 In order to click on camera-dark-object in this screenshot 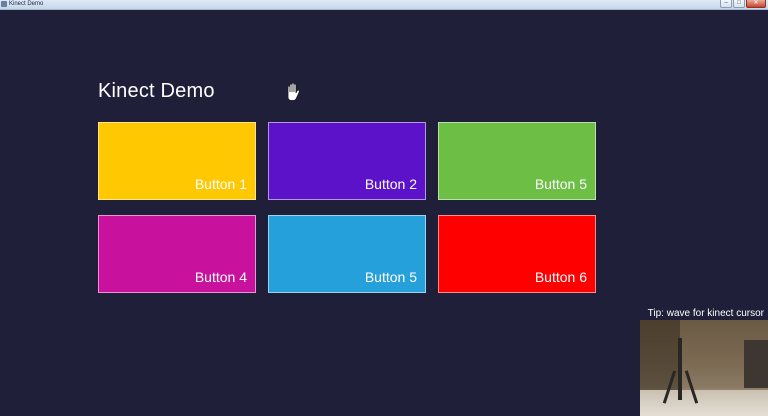, I will do `click(756, 364)`.